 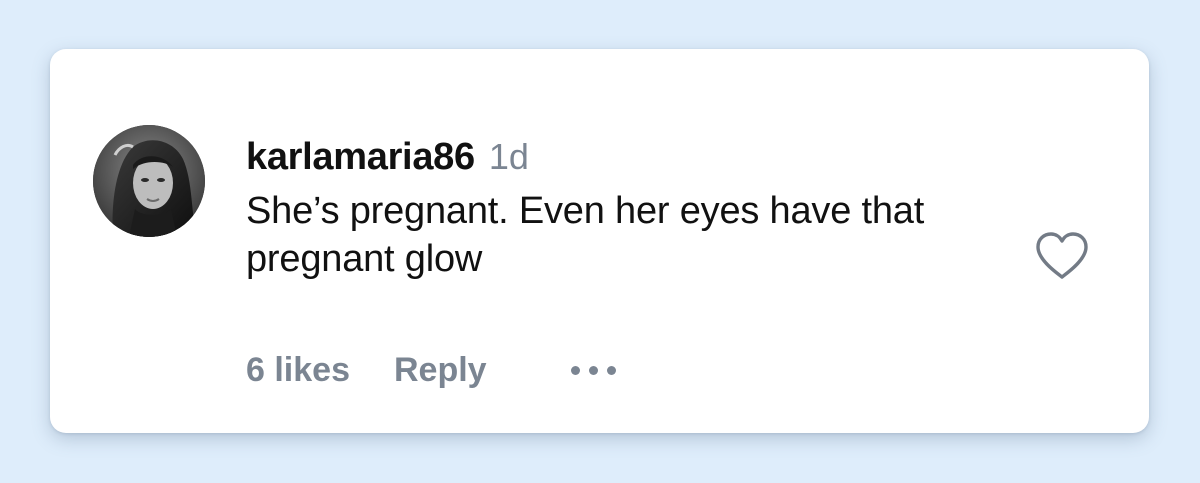 I want to click on heart-outline-icon, so click(x=1062, y=256).